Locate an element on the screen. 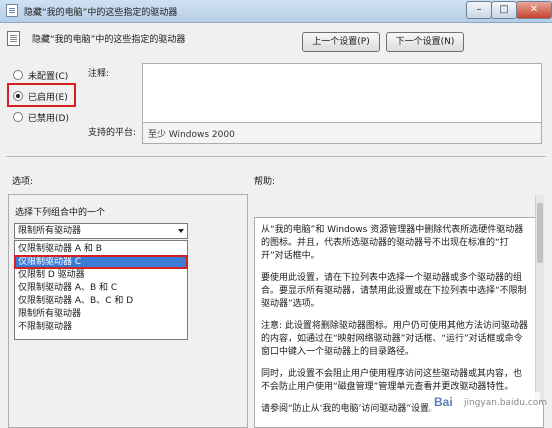 This screenshot has height=428, width=552. watermark-logo: Bai is located at coordinates (443, 402).